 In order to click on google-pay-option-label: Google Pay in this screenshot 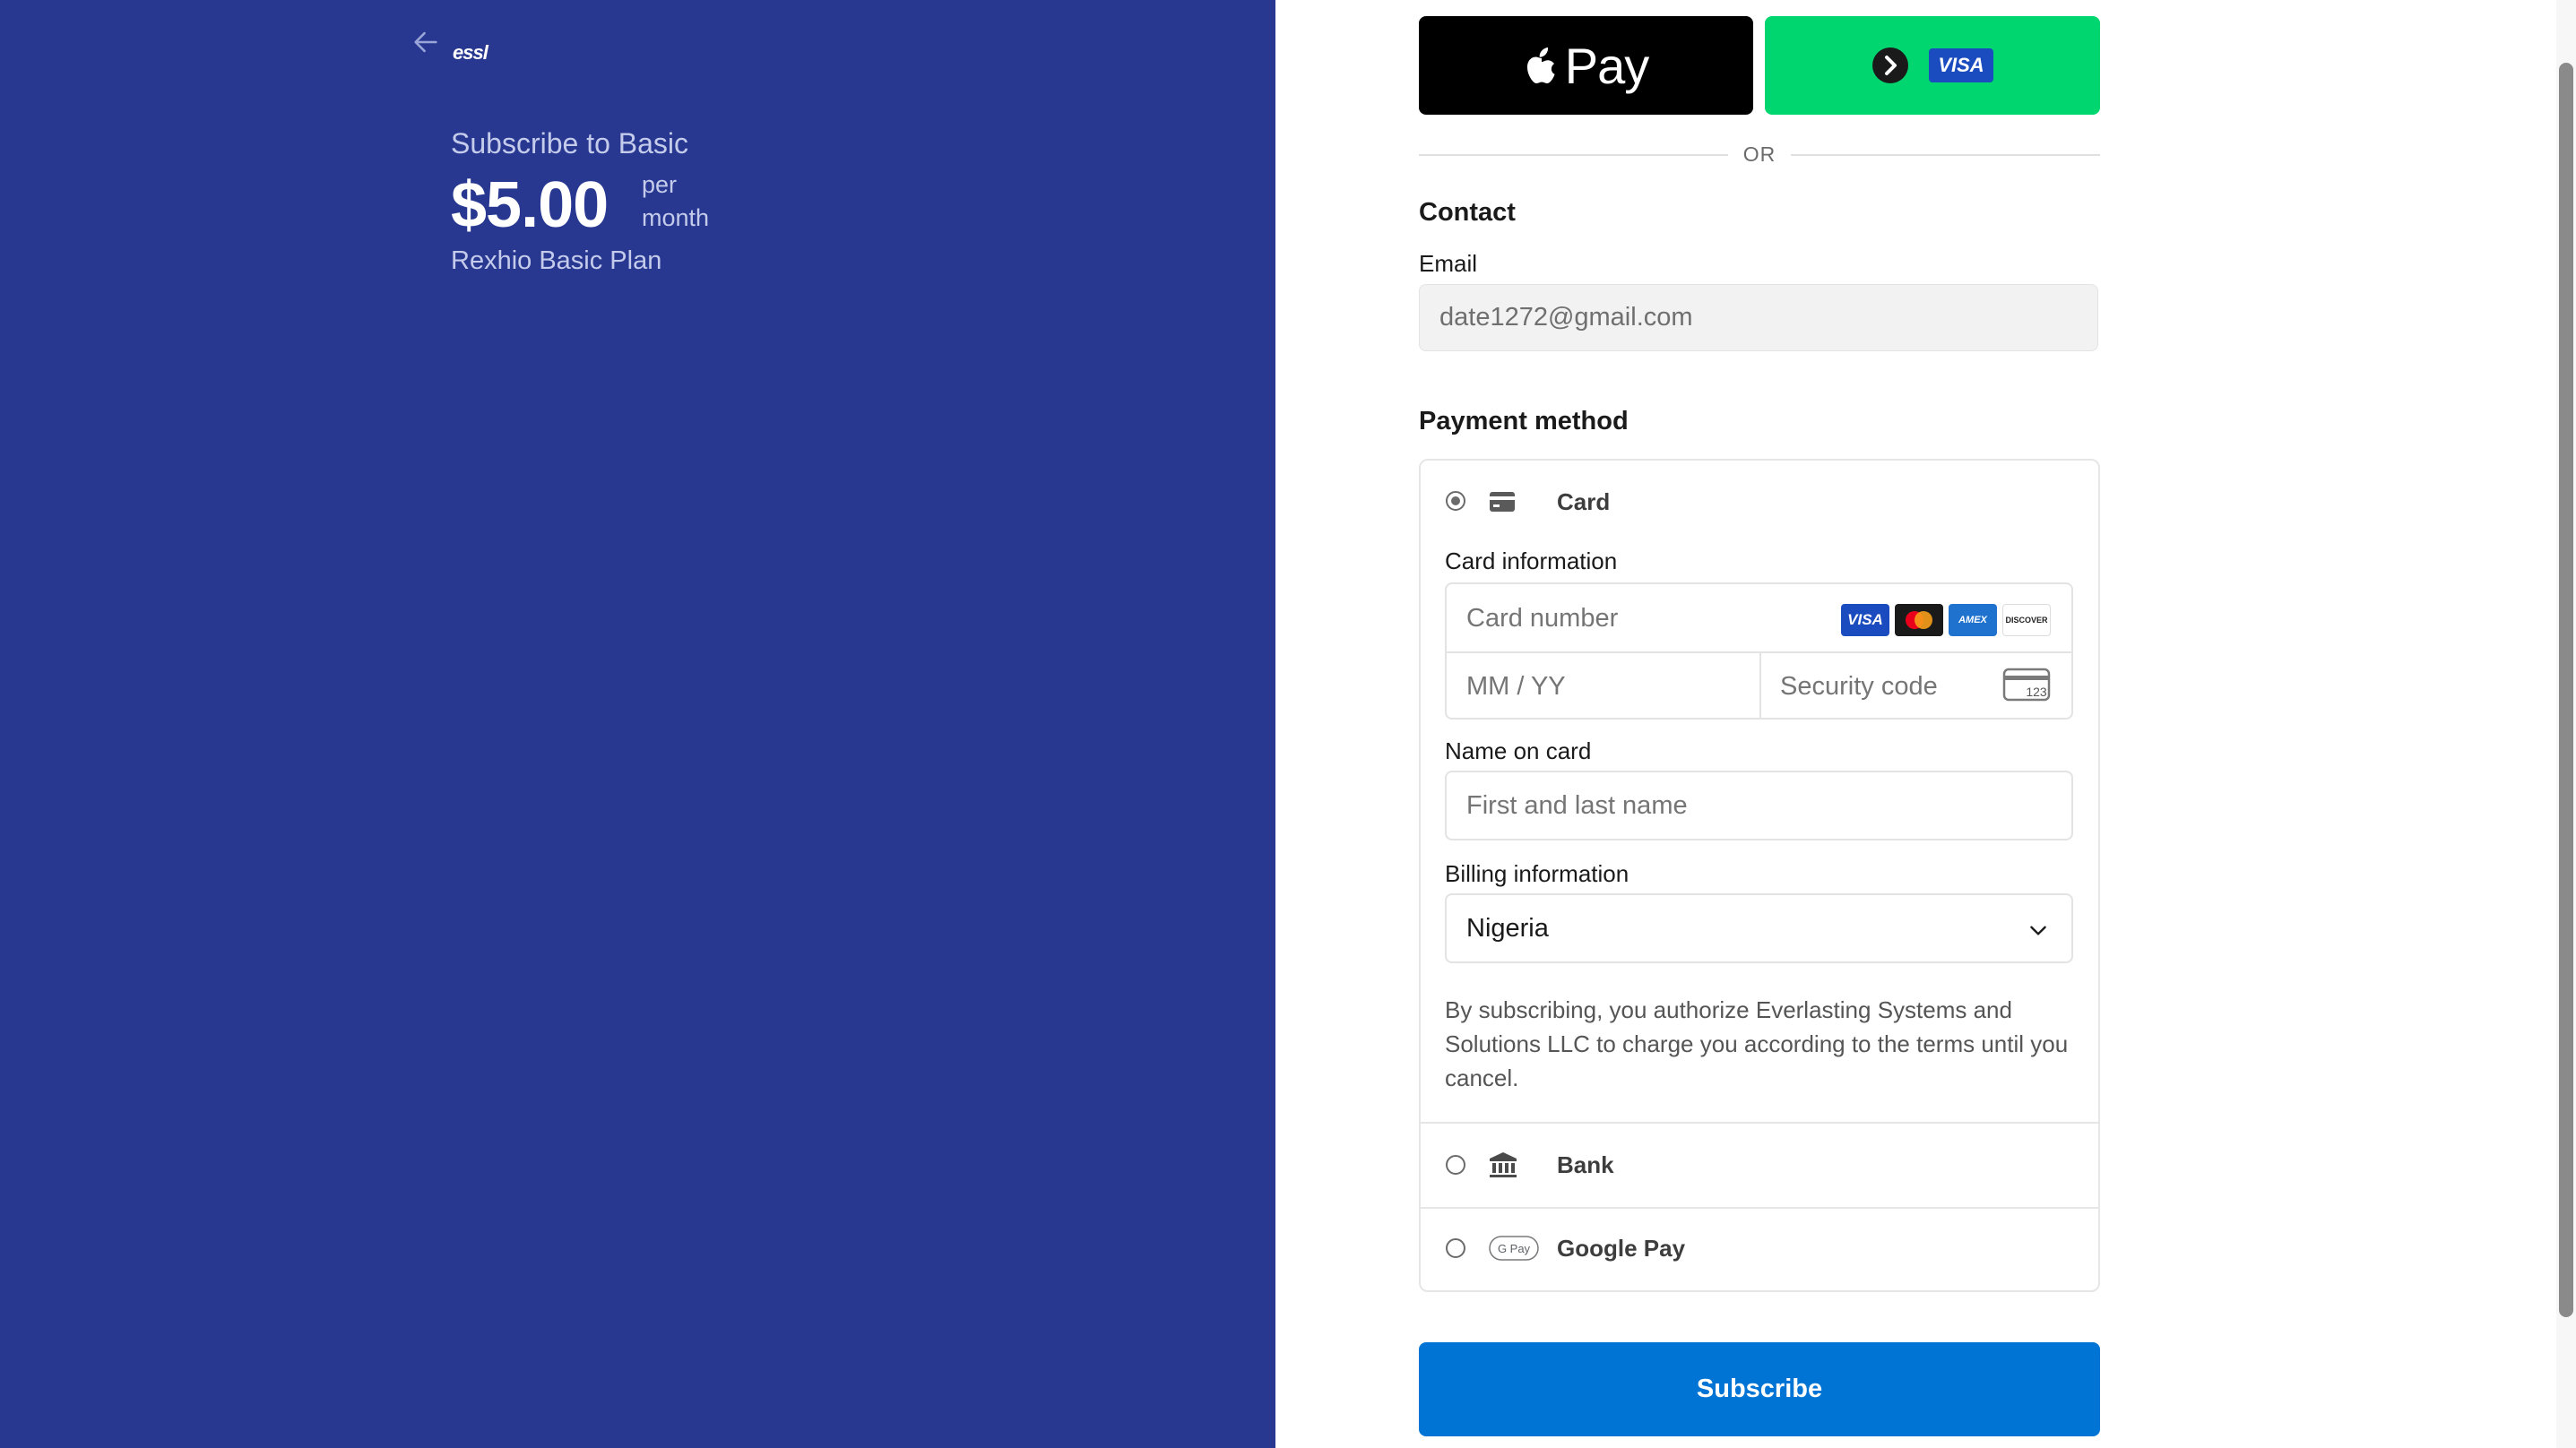, I will do `click(1621, 1248)`.